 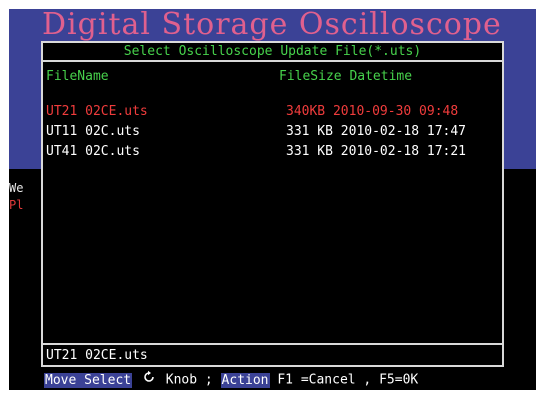 What do you see at coordinates (16, 205) in the screenshot?
I see `background-text-line2: Pl` at bounding box center [16, 205].